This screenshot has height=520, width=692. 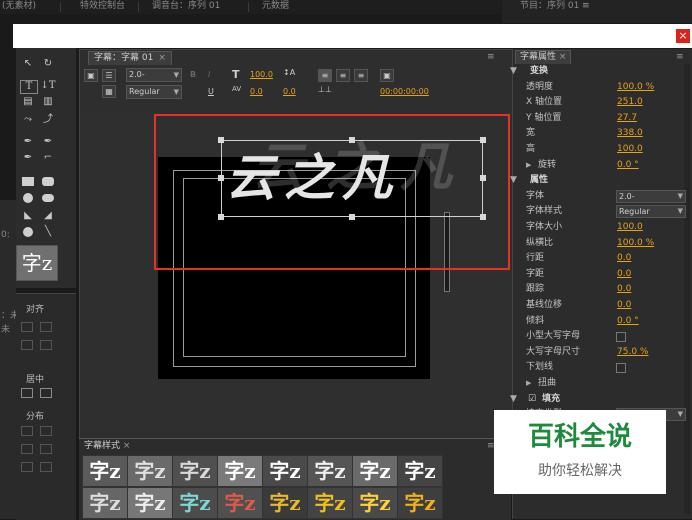 I want to click on property-value: 75.0 %, so click(x=632, y=352).